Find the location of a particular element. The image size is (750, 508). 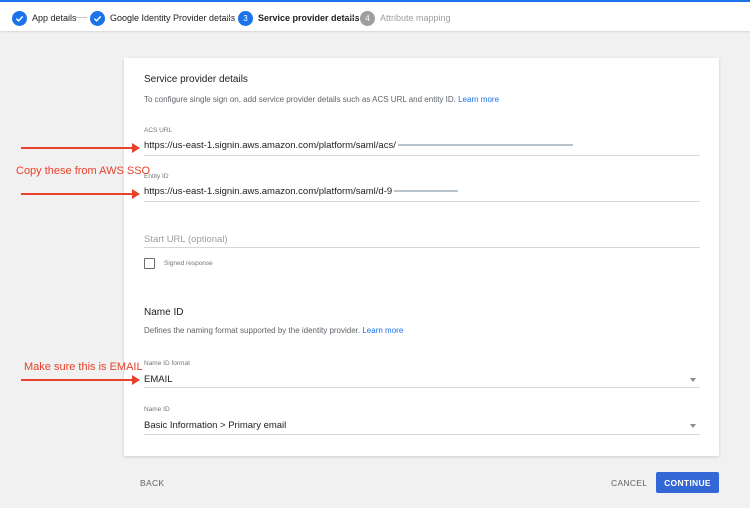

step-number: 3 is located at coordinates (245, 18).